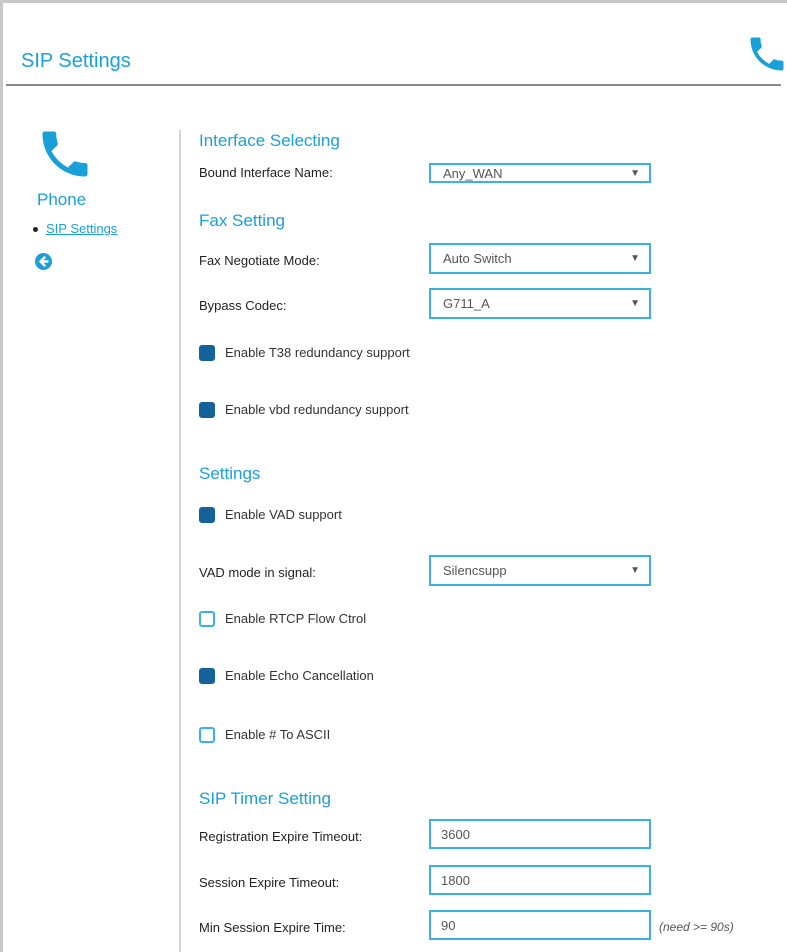 This screenshot has height=952, width=787. I want to click on sidebar-item-sip-settings: SIP Settings, so click(75, 228).